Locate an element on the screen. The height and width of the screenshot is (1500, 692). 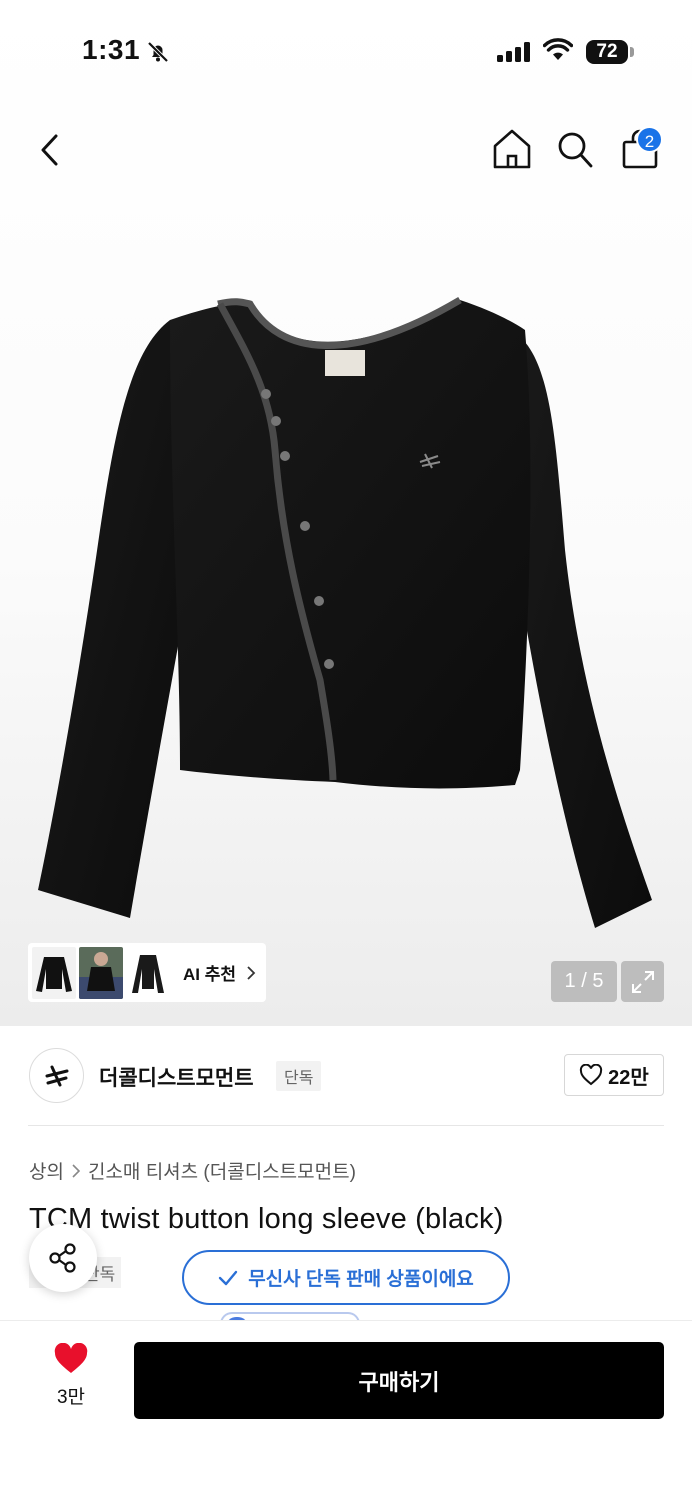
buy-button: 구매하기 is located at coordinates (399, 1380).